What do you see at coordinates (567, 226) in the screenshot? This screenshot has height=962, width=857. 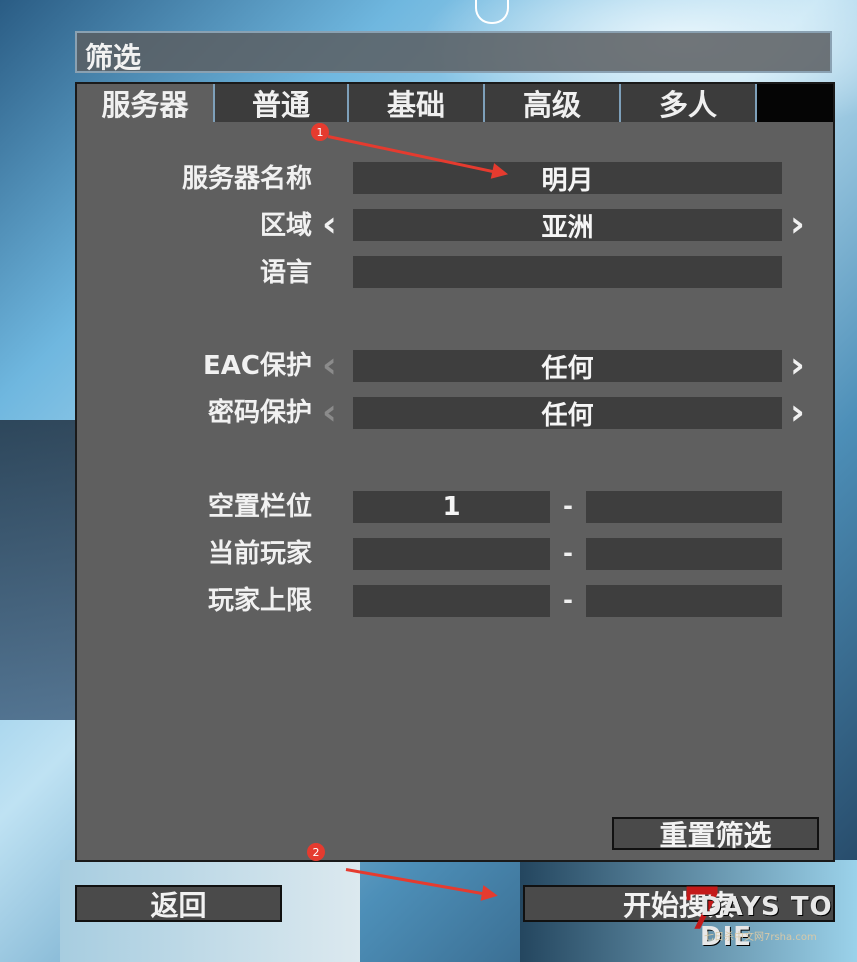 I see `region-selector: 亚洲` at bounding box center [567, 226].